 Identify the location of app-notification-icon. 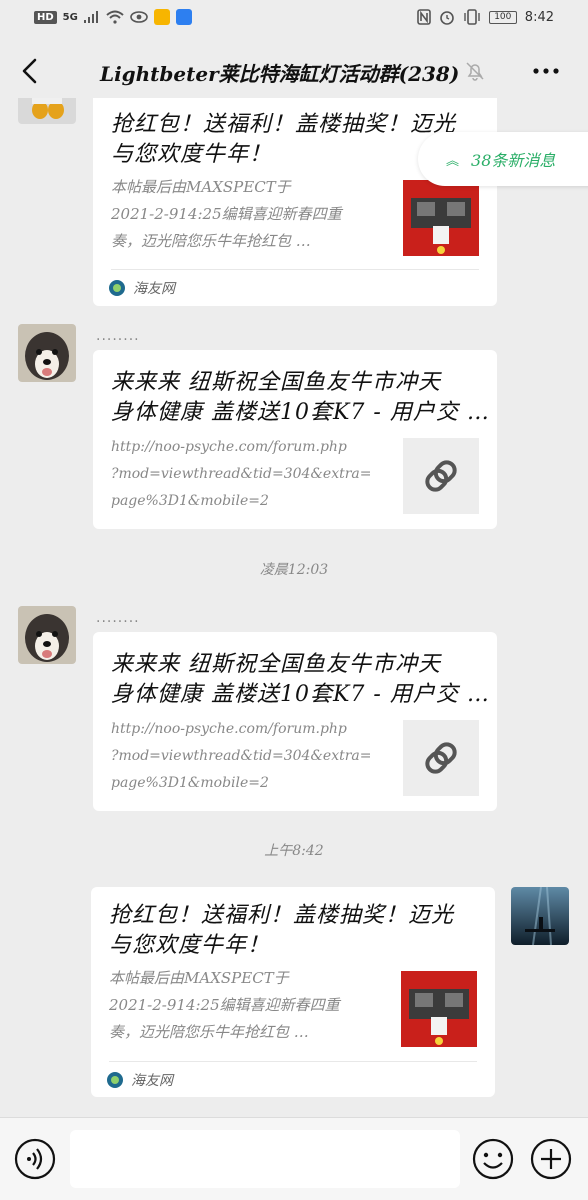
(161, 17).